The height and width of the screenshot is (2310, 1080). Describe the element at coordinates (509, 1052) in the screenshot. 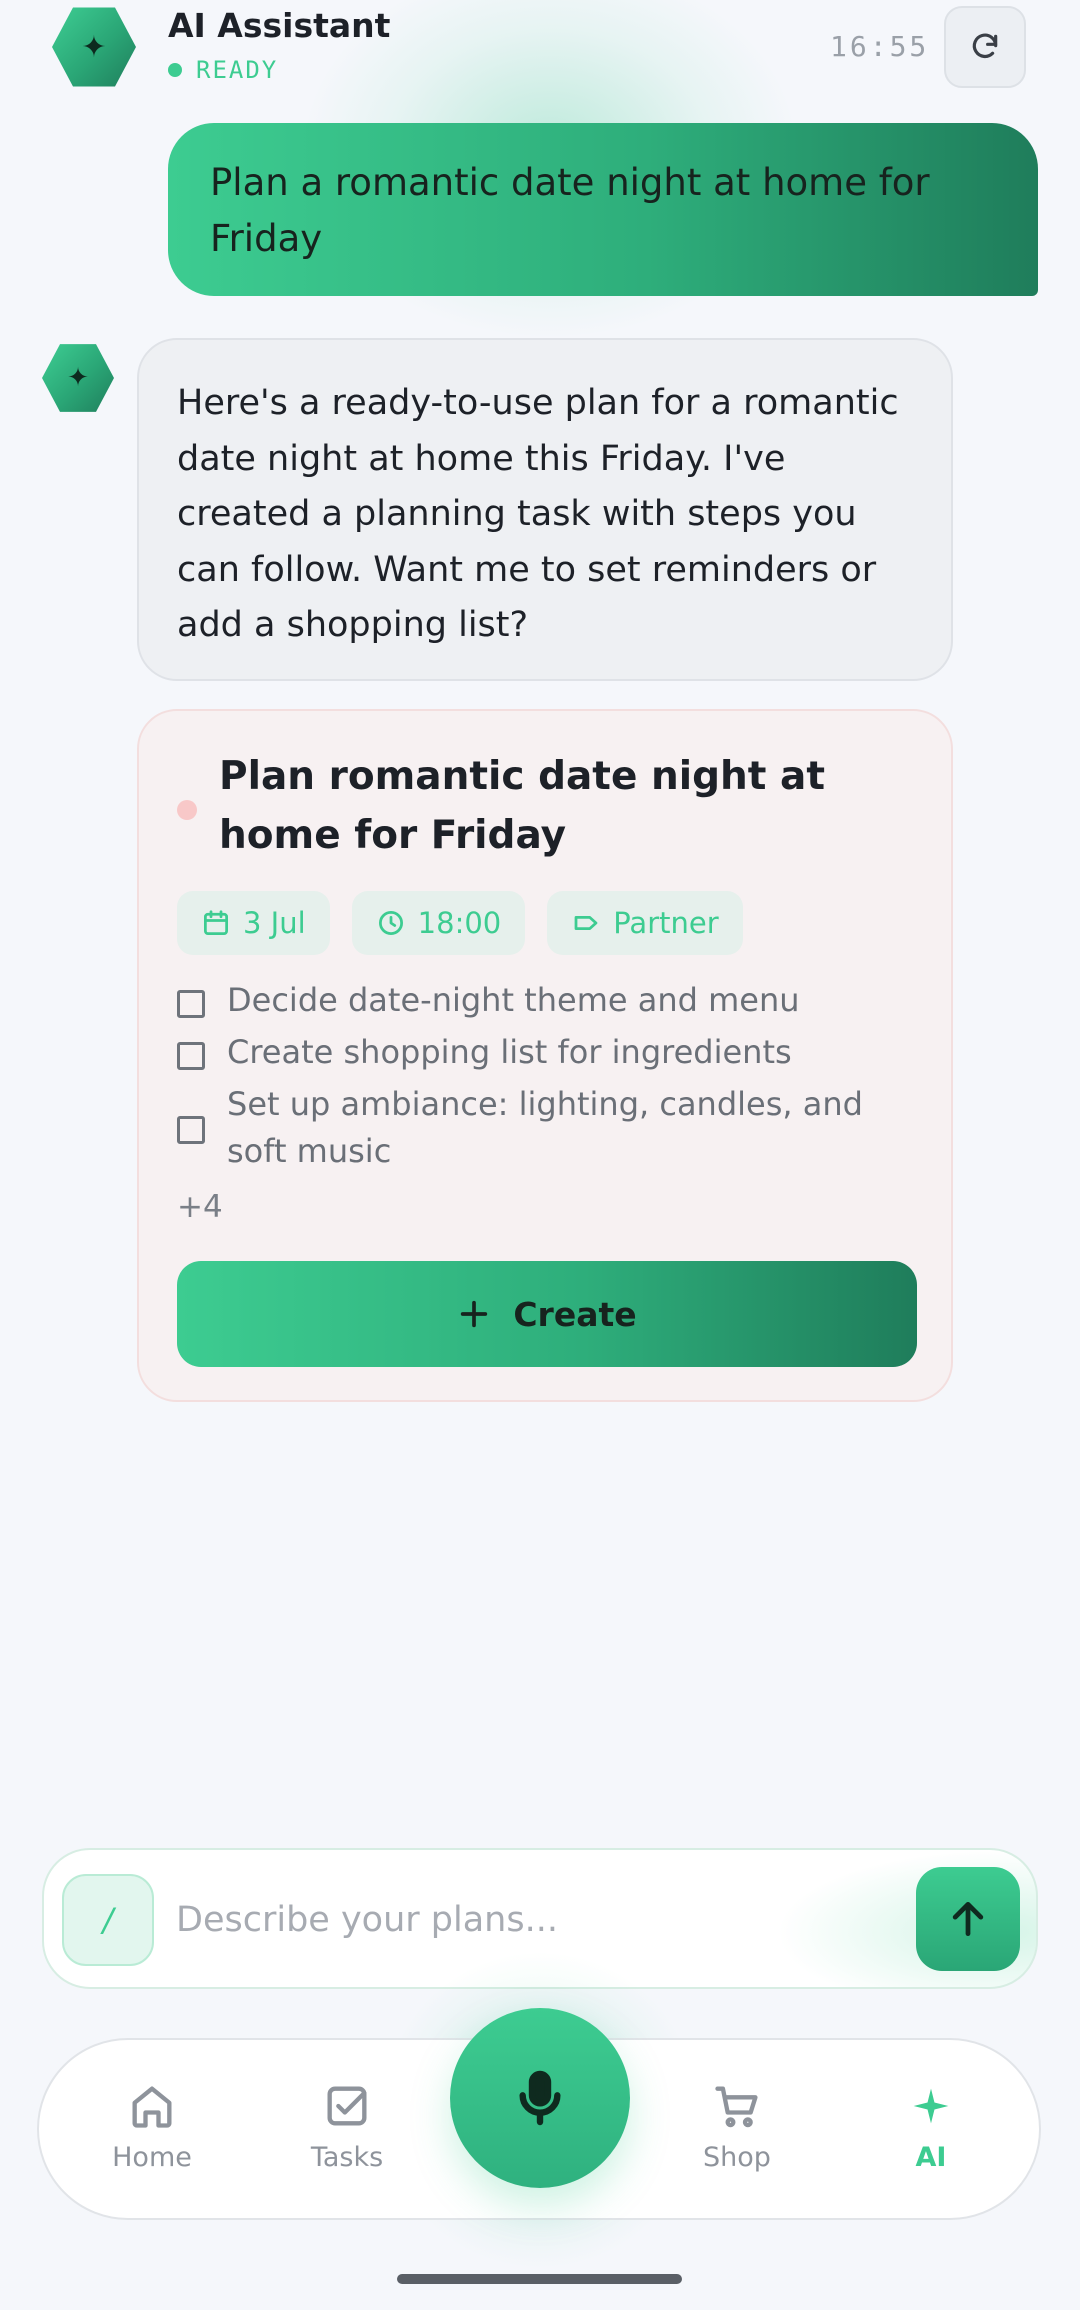

I see `checklist-item-label: Create shopping list for ingredients` at that location.